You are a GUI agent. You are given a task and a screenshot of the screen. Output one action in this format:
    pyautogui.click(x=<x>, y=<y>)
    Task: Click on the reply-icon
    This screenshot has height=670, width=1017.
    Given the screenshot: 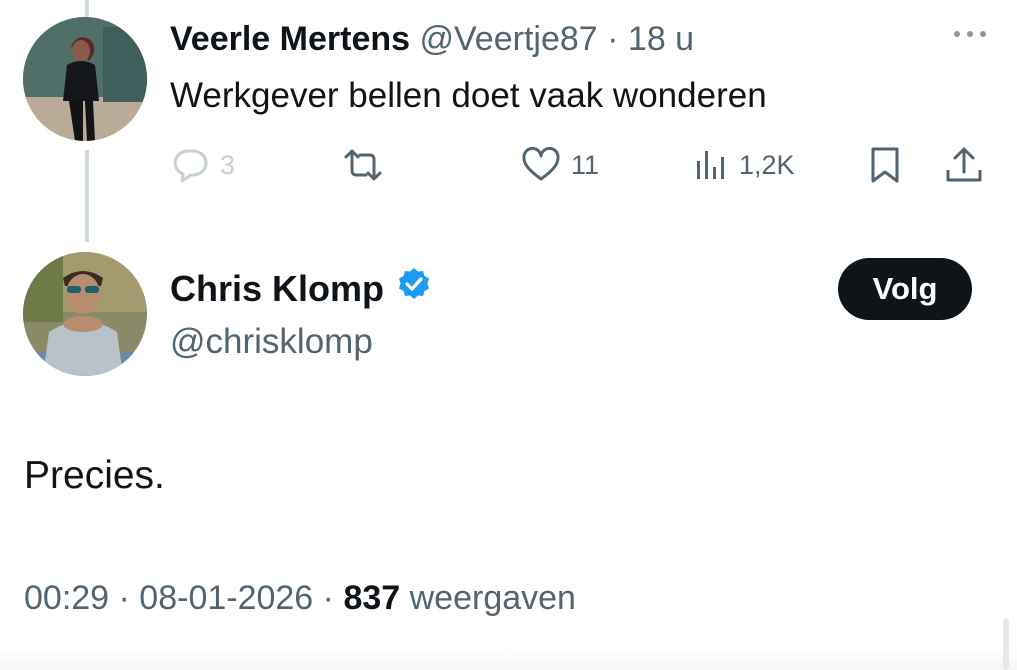 What is the action you would take?
    pyautogui.click(x=191, y=165)
    